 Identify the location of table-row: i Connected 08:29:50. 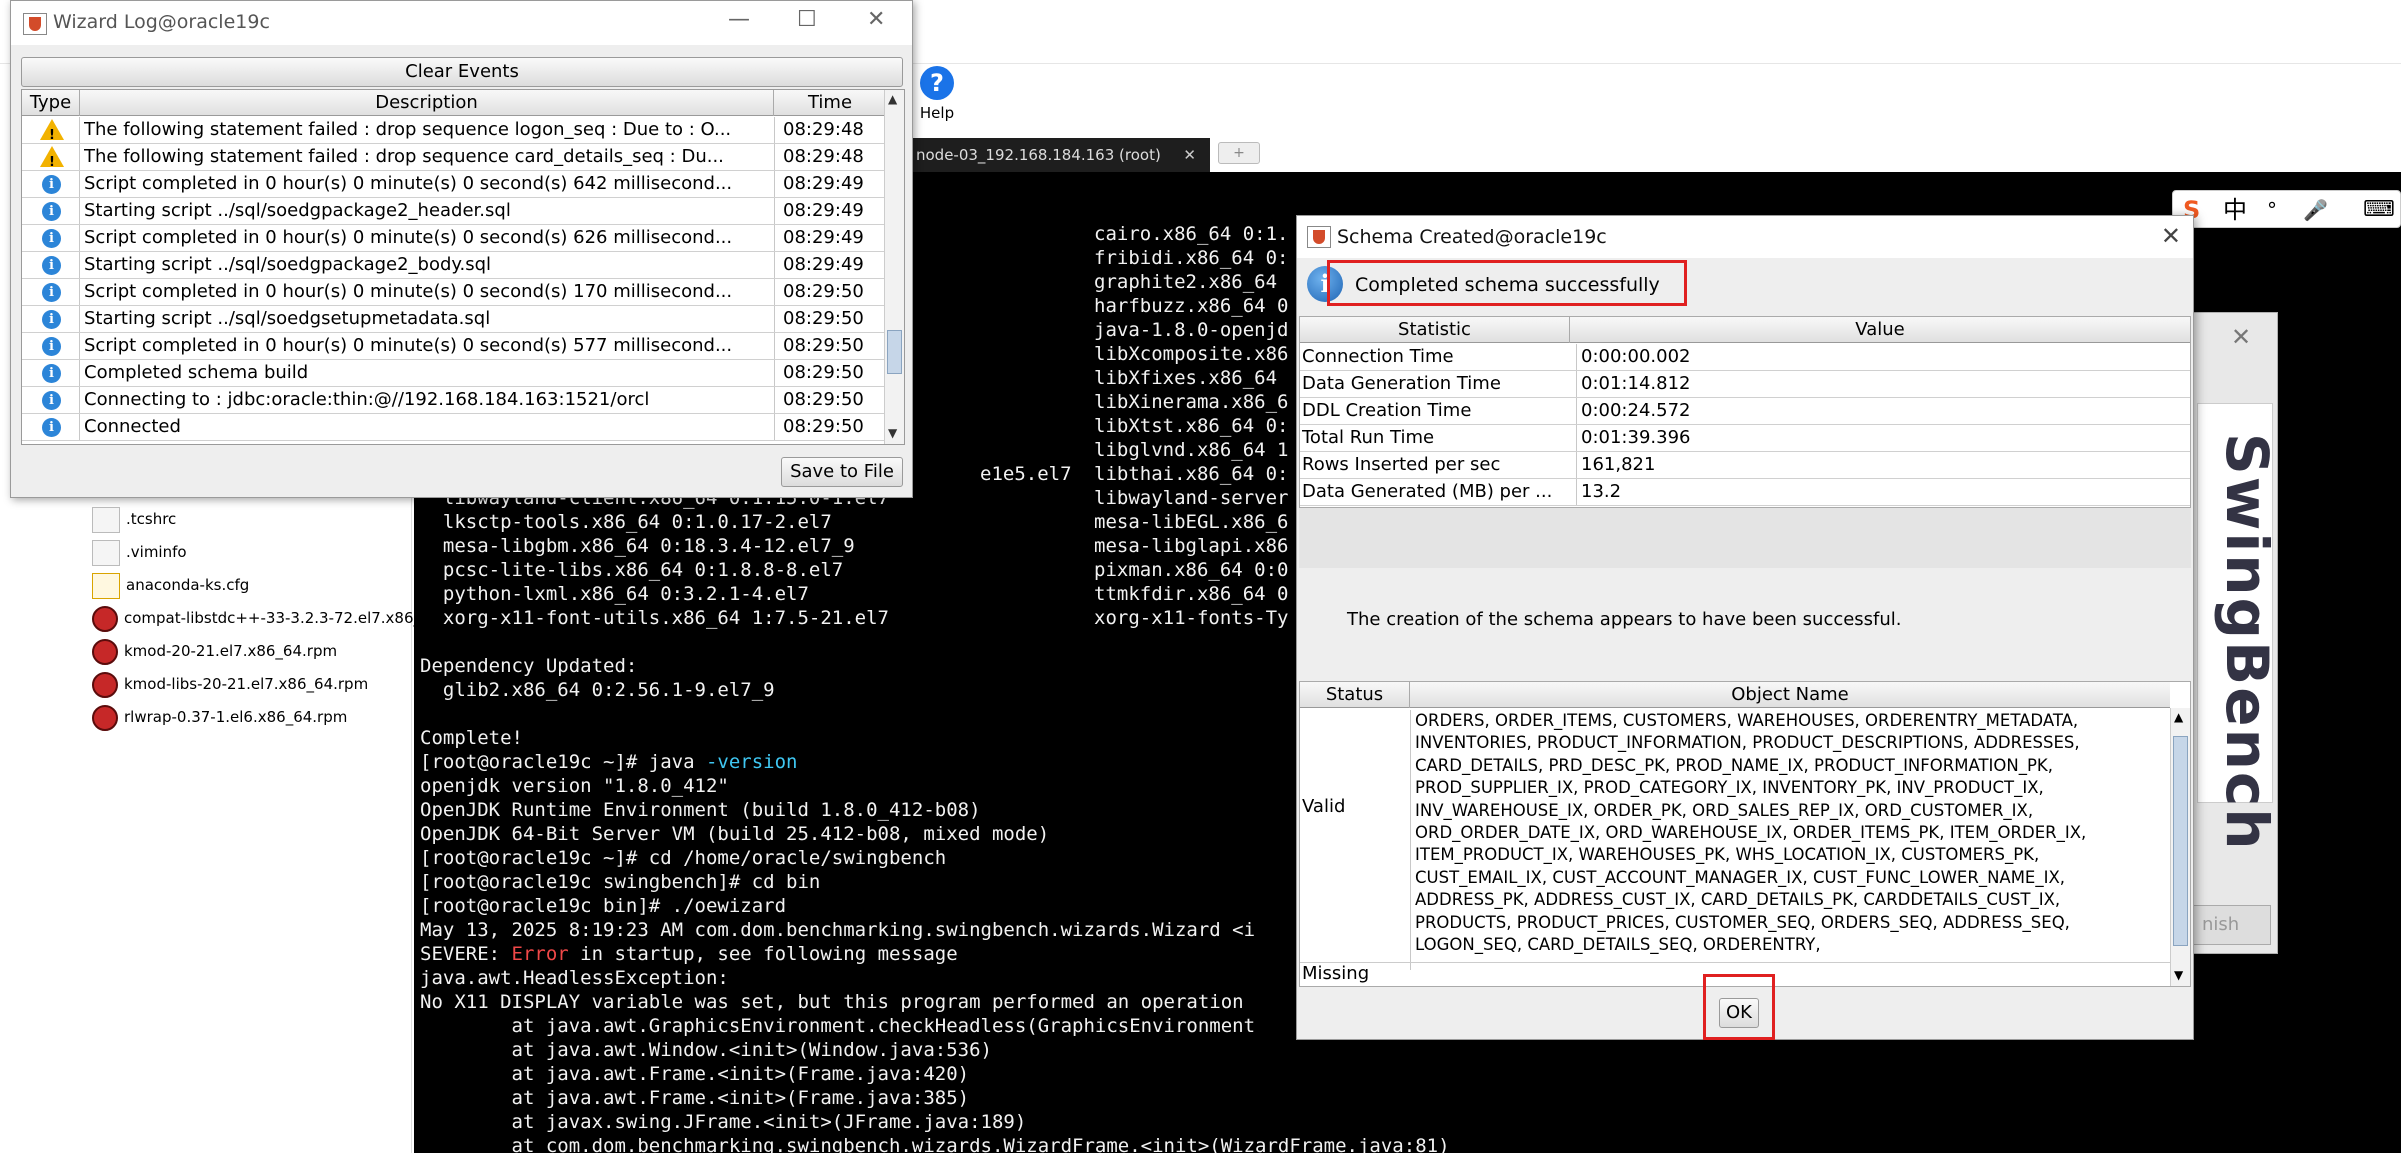
(454, 427).